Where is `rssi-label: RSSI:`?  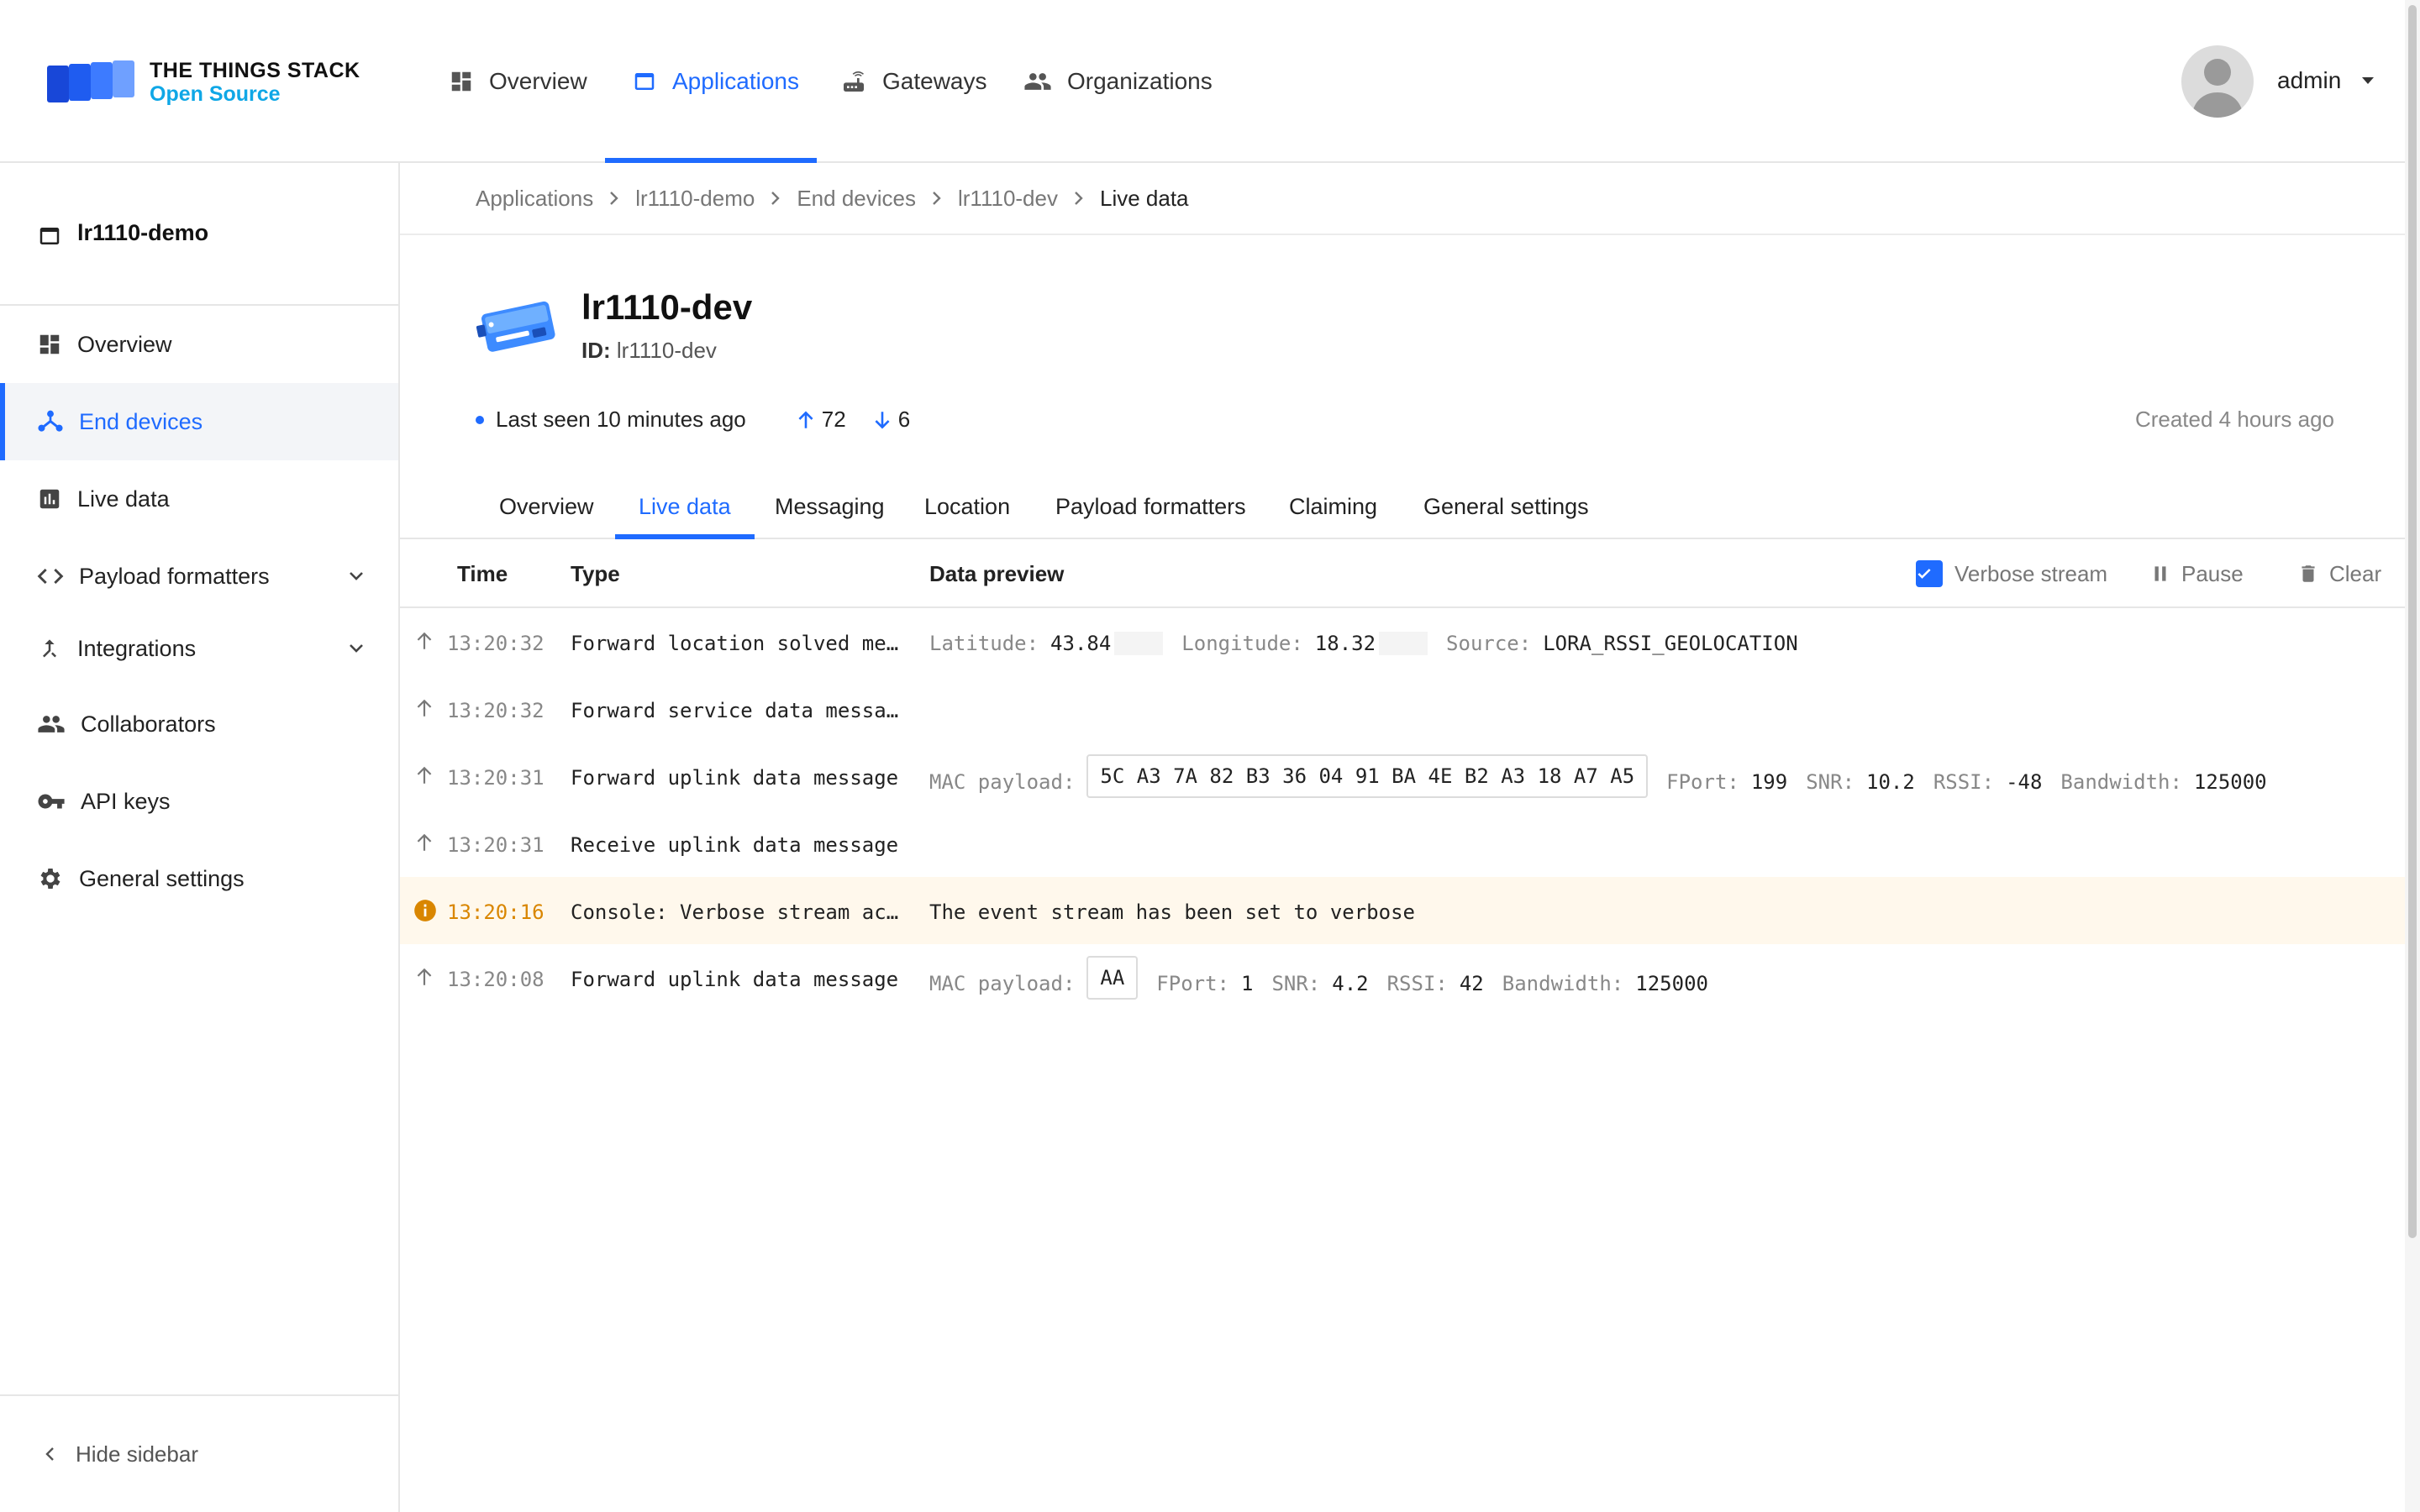
rssi-label: RSSI: is located at coordinates (1417, 983).